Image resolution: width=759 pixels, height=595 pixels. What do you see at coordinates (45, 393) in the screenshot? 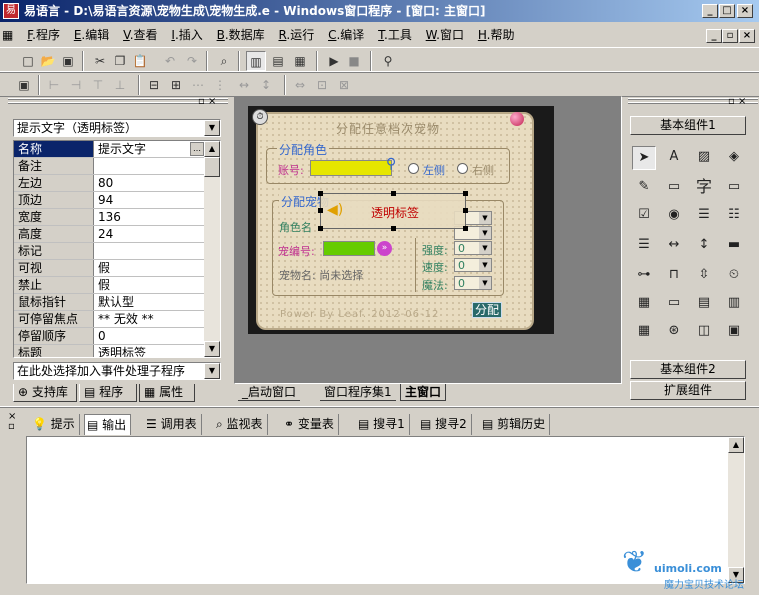
I see `tab-support-library: ⊕ 支持库` at bounding box center [45, 393].